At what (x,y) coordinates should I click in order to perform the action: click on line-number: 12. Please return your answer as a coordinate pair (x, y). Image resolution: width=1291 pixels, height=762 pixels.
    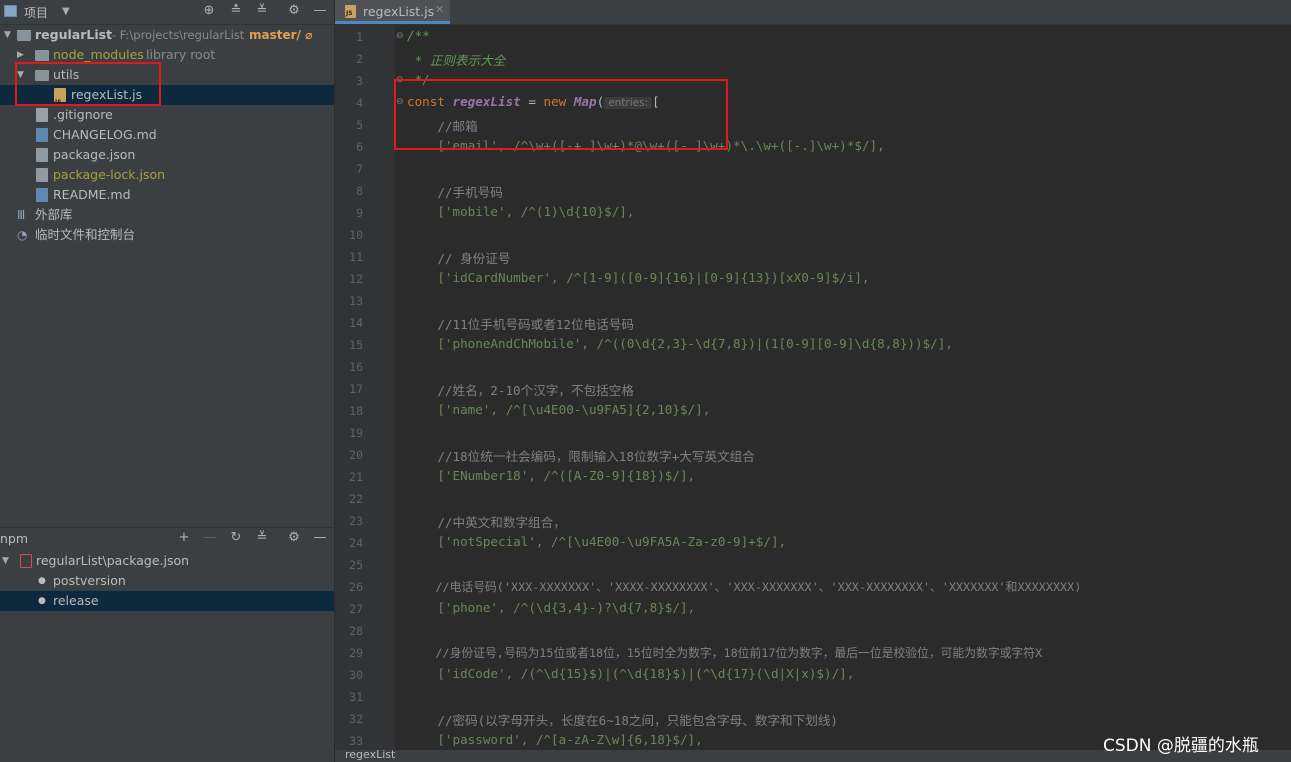
    Looking at the image, I should click on (356, 279).